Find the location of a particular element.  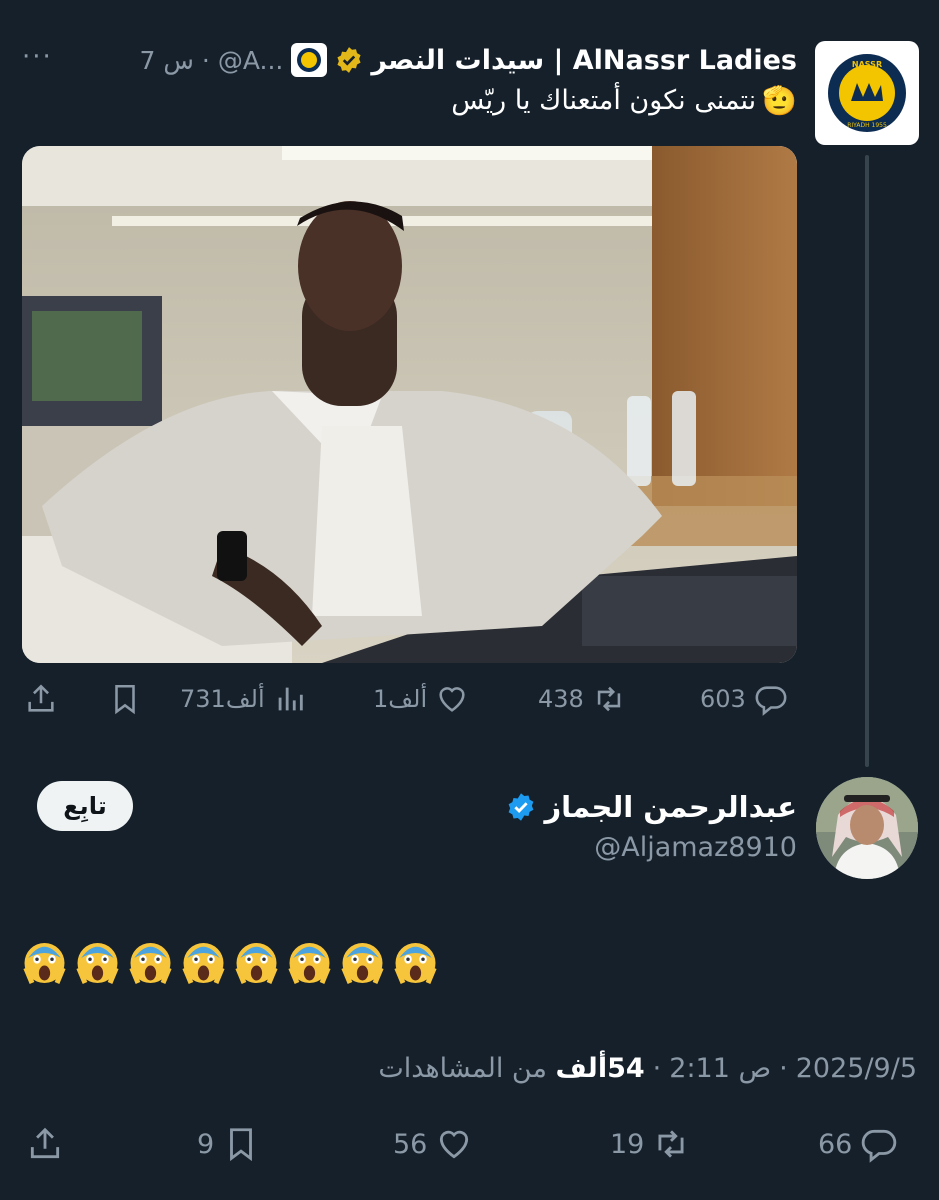

quoted-retweet-button: 438 is located at coordinates (582, 699).